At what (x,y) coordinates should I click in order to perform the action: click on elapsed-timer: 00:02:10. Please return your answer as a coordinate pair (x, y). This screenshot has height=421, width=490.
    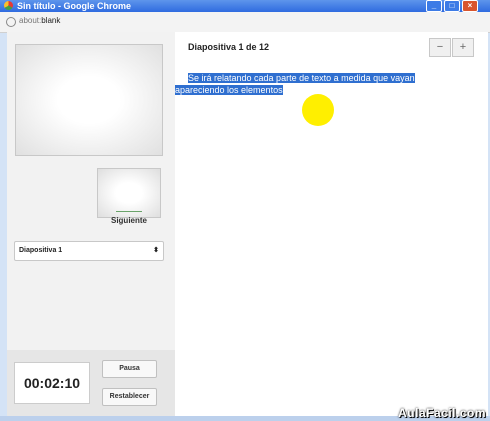
    Looking at the image, I should click on (52, 383).